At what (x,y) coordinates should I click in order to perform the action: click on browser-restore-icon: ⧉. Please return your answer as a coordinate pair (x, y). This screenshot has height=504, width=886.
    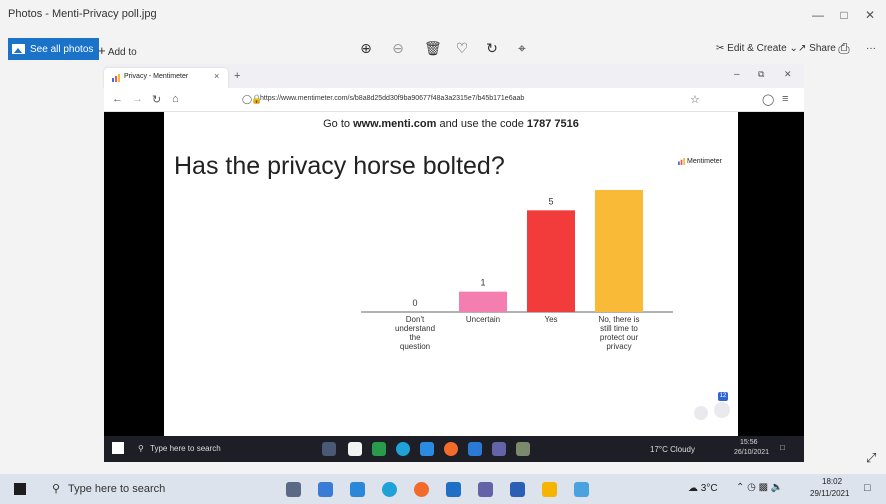
    Looking at the image, I should click on (761, 74).